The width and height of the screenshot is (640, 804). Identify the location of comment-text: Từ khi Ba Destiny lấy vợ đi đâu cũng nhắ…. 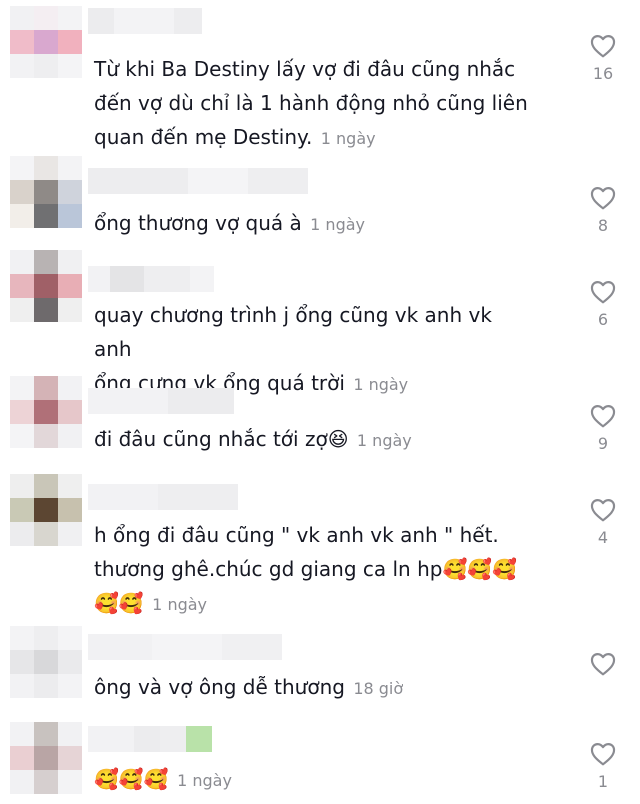
(314, 104).